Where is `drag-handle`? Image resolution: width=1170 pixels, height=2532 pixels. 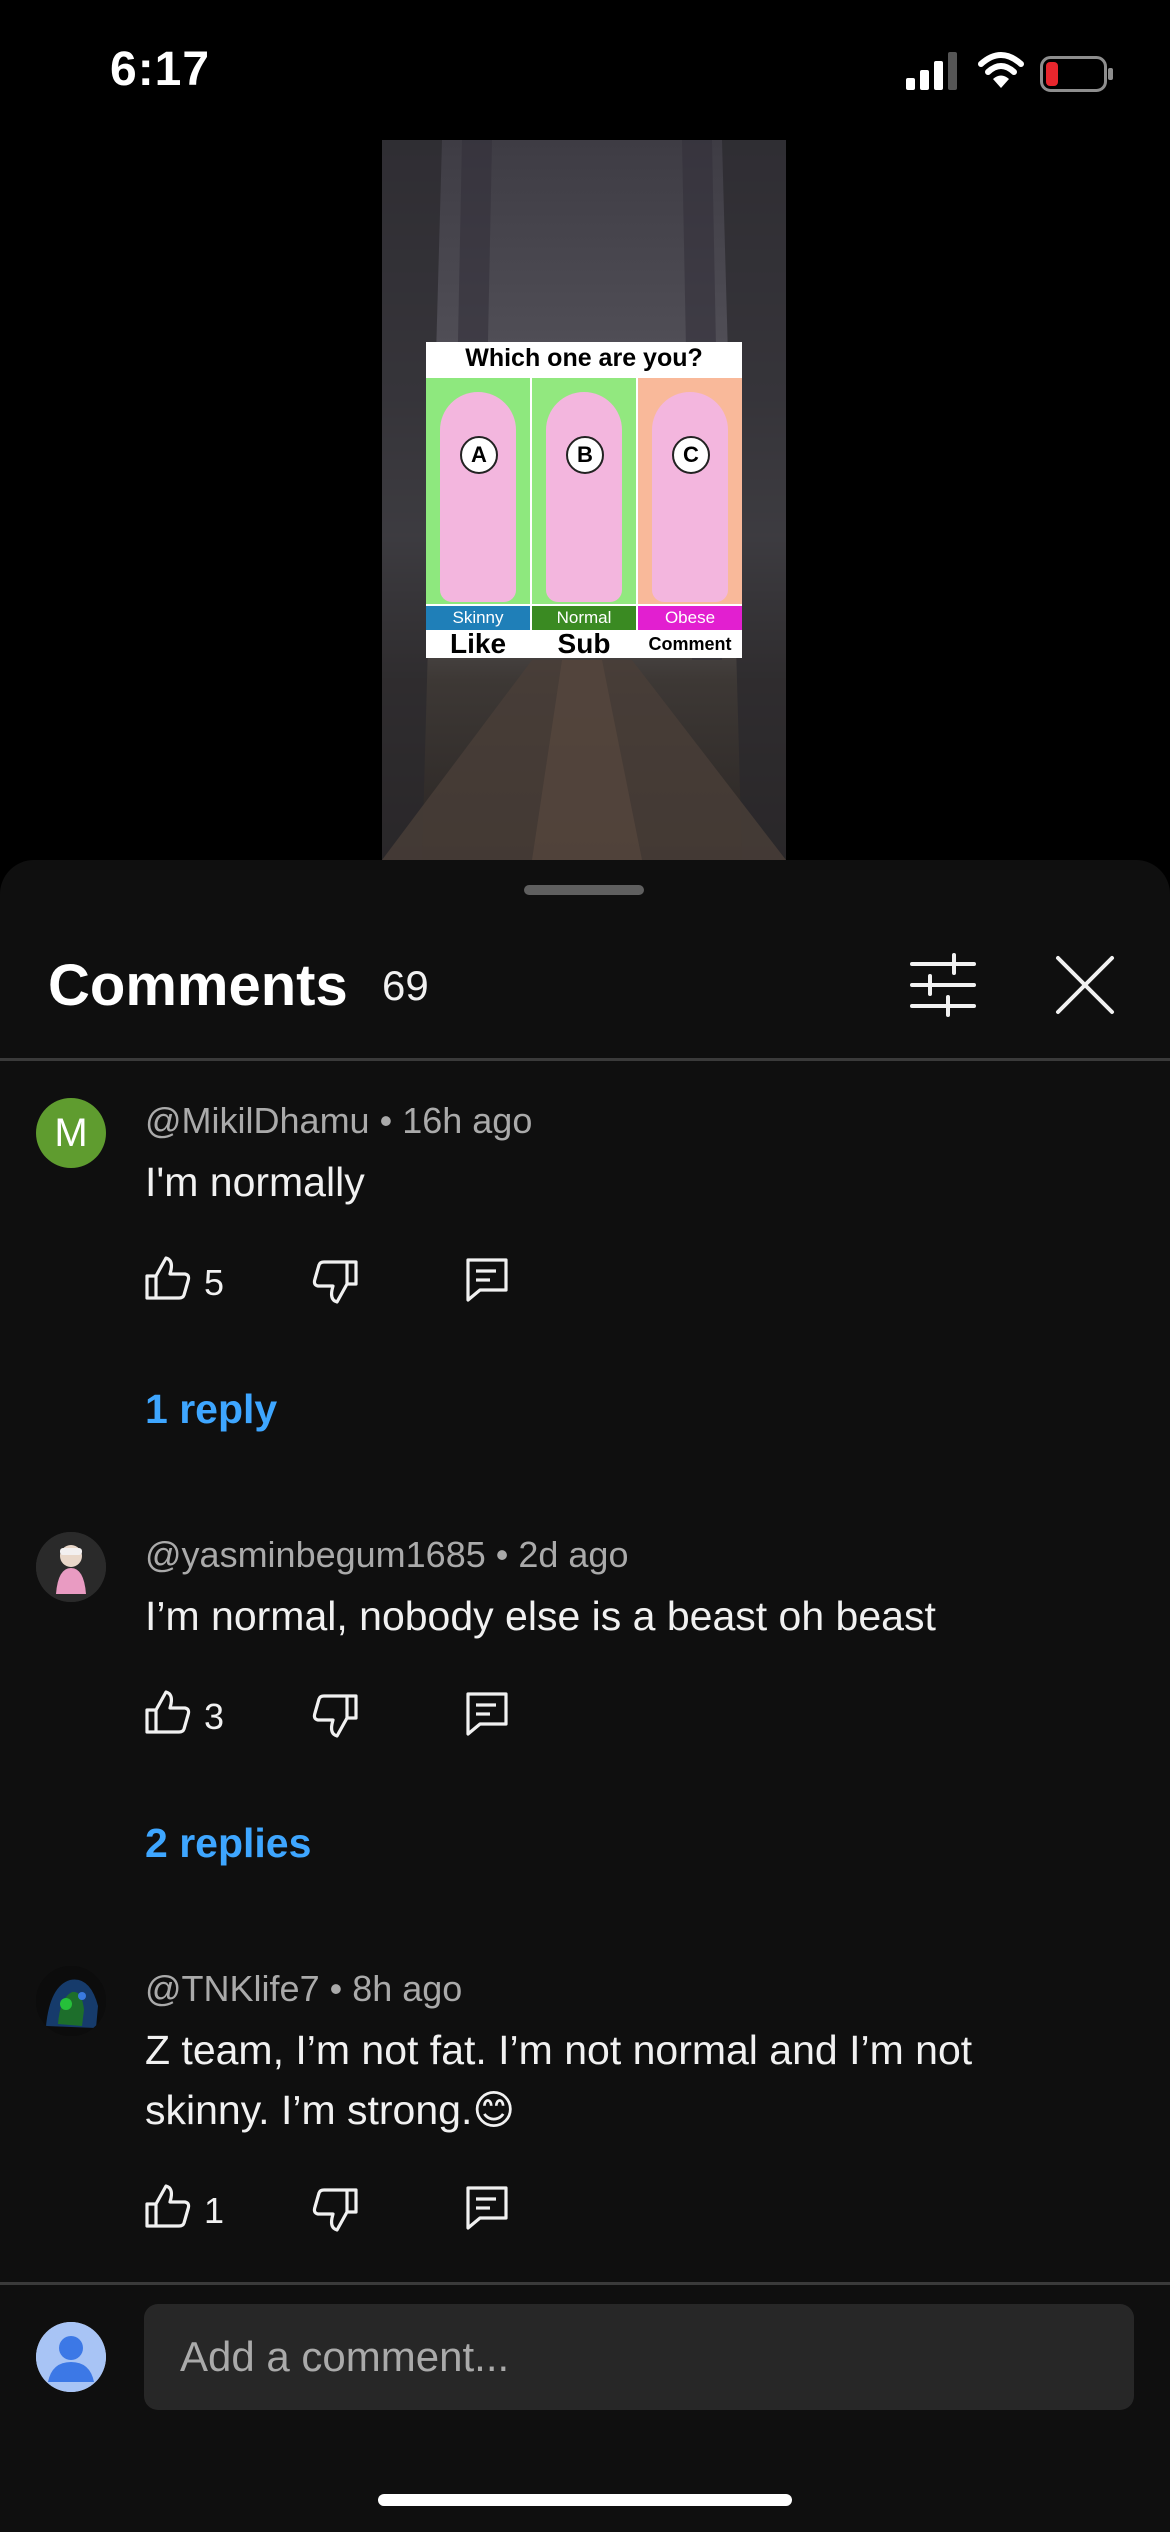
drag-handle is located at coordinates (584, 890).